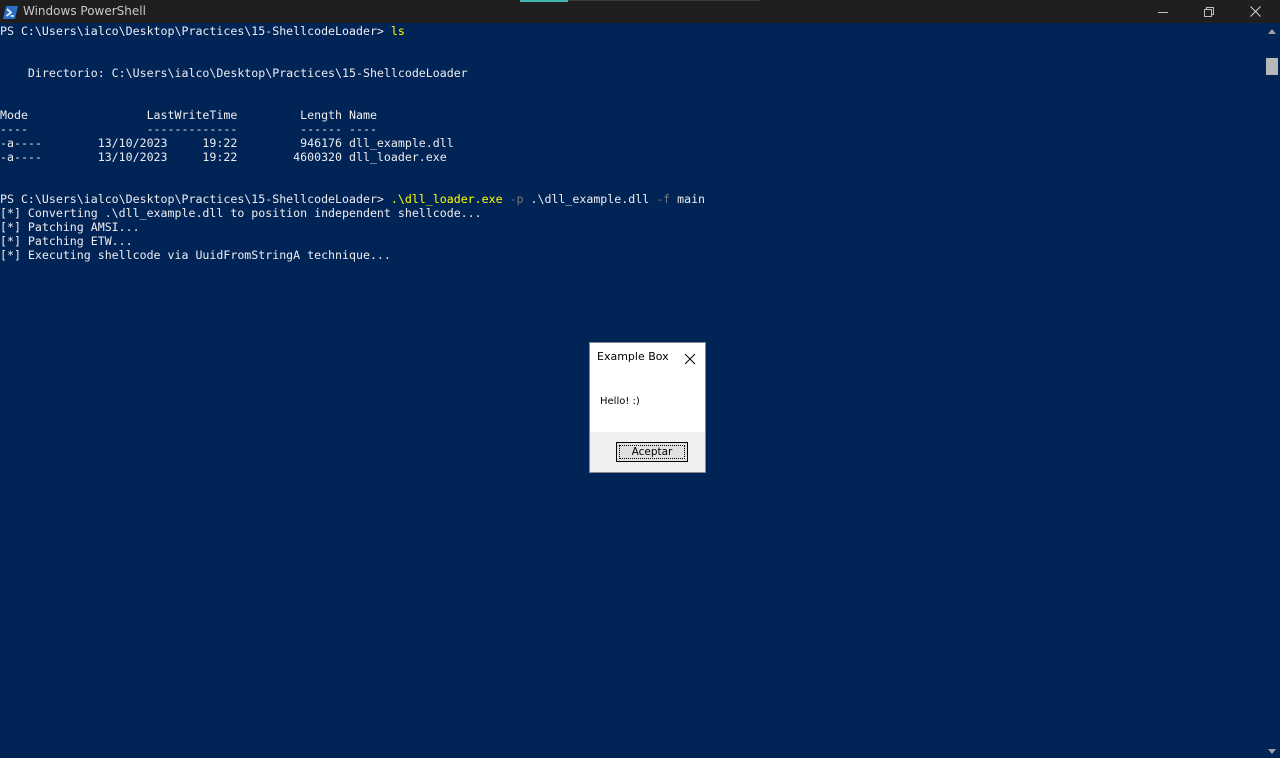  I want to click on scroll-thumb, so click(1272, 66).